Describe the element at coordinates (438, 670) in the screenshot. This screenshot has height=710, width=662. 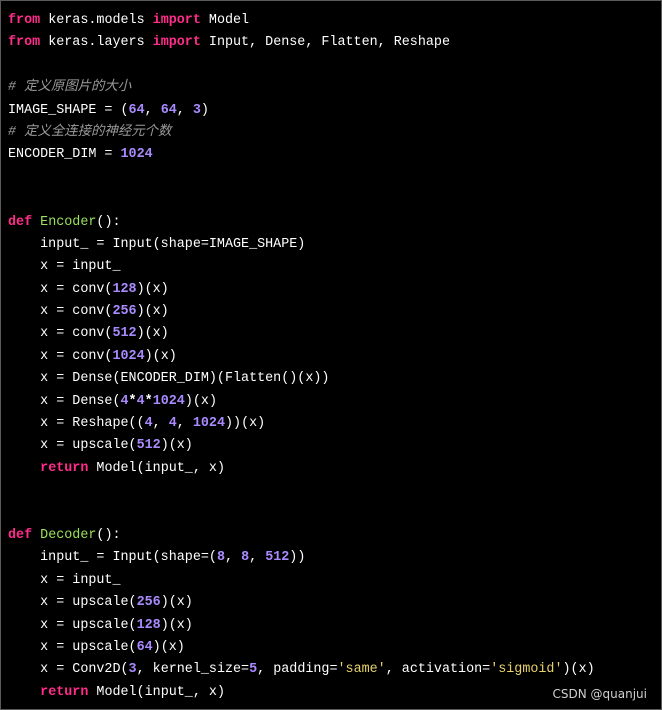
I see `code-text: , activation=` at that location.